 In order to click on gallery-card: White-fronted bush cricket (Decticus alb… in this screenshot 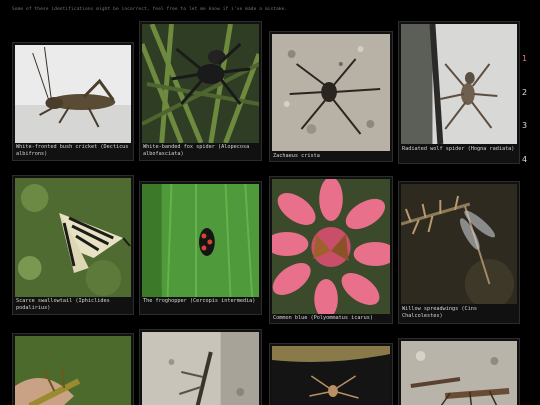, I will do `click(73, 101)`.